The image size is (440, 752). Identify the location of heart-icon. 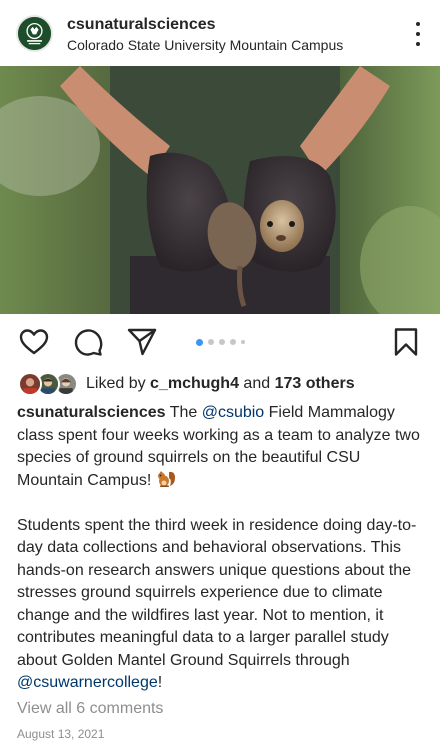
(34, 342).